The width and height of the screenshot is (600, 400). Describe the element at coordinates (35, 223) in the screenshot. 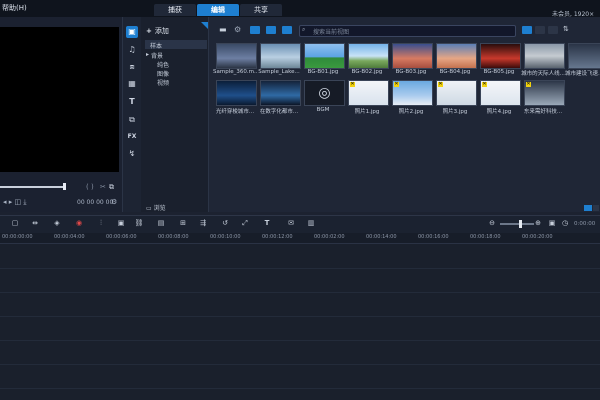

I see `split-clip-icon: ⇹` at that location.